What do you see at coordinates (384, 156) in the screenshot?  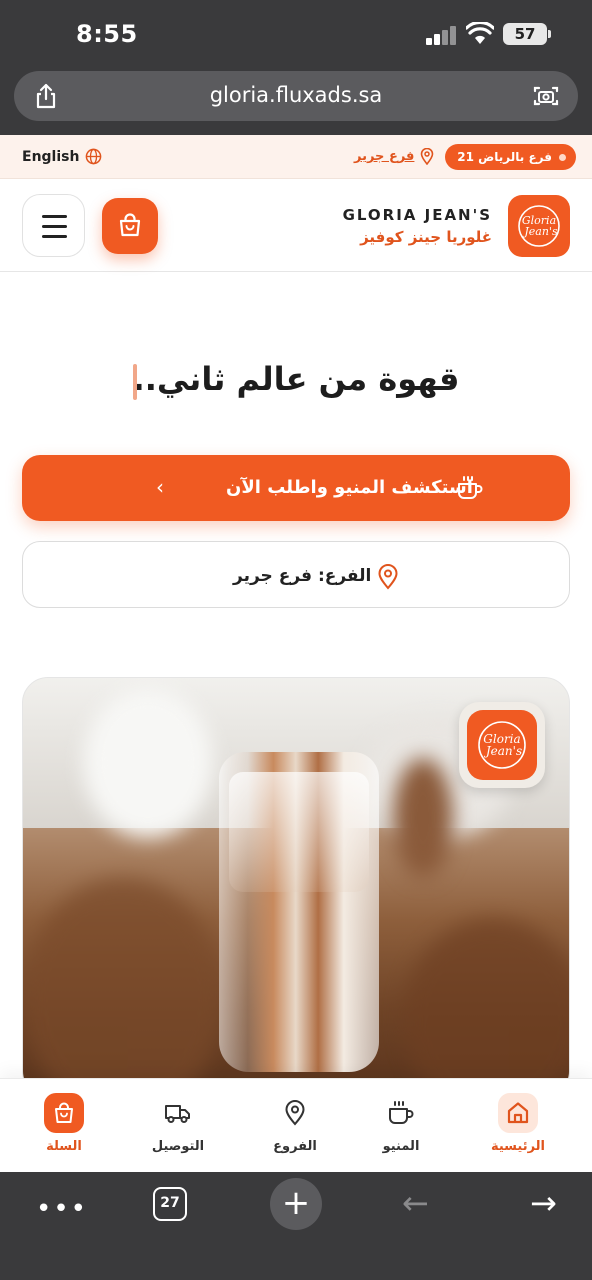 I see `branch-link-label: فرع جرير` at bounding box center [384, 156].